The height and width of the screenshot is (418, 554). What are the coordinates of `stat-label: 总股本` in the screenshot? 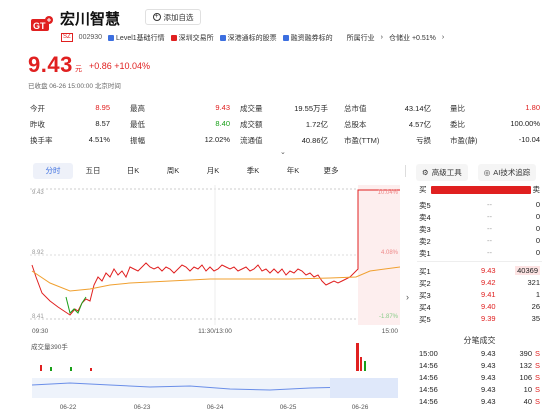 It's located at (355, 124).